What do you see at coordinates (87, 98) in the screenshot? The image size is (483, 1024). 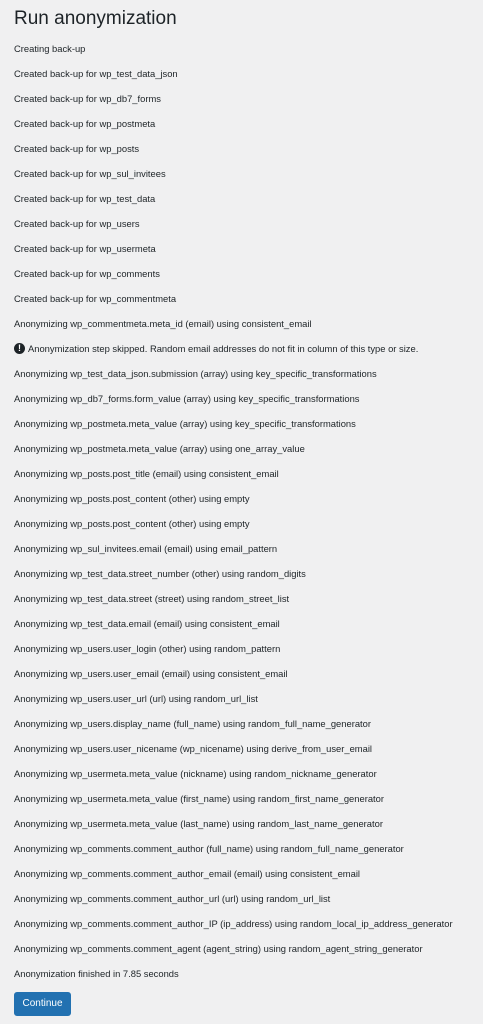 I see `log-line-text: Created back-up for wp_db7_forms` at bounding box center [87, 98].